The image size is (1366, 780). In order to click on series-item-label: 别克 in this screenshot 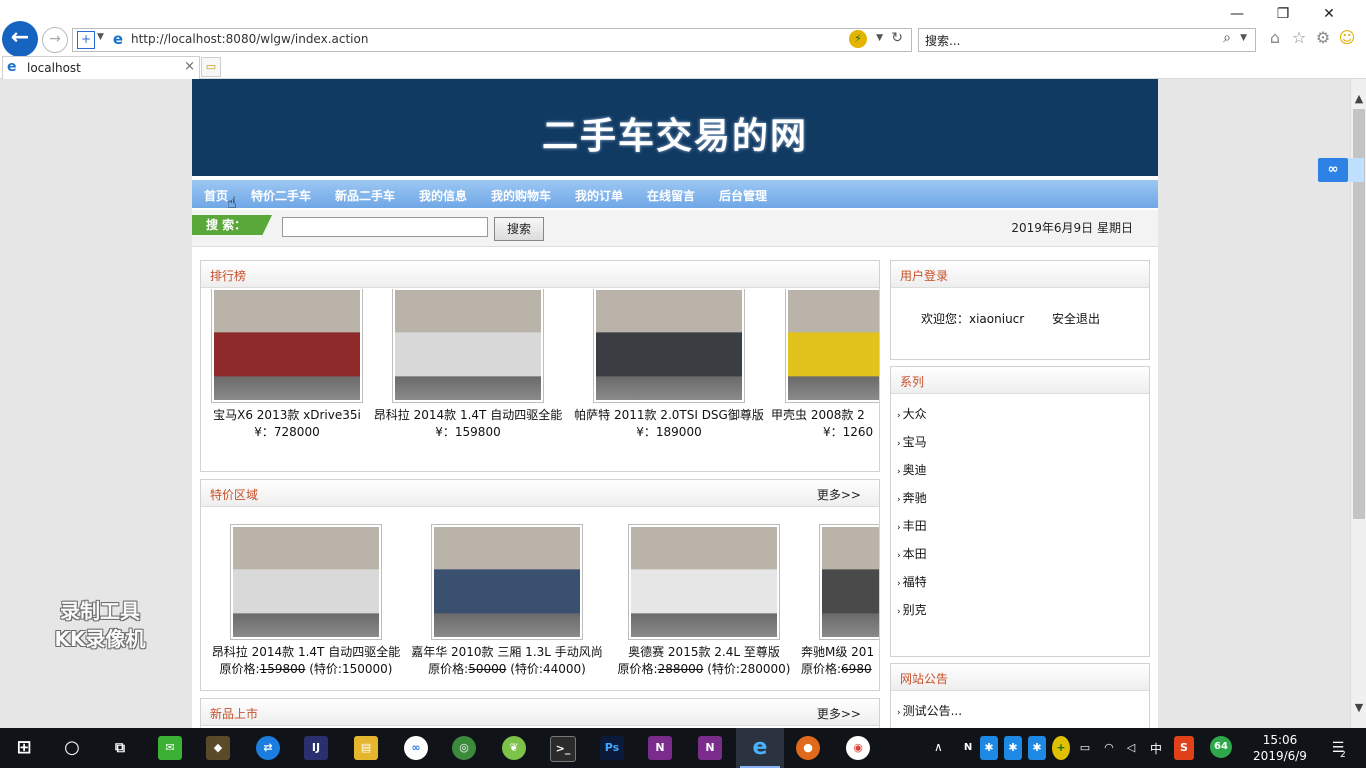, I will do `click(915, 610)`.